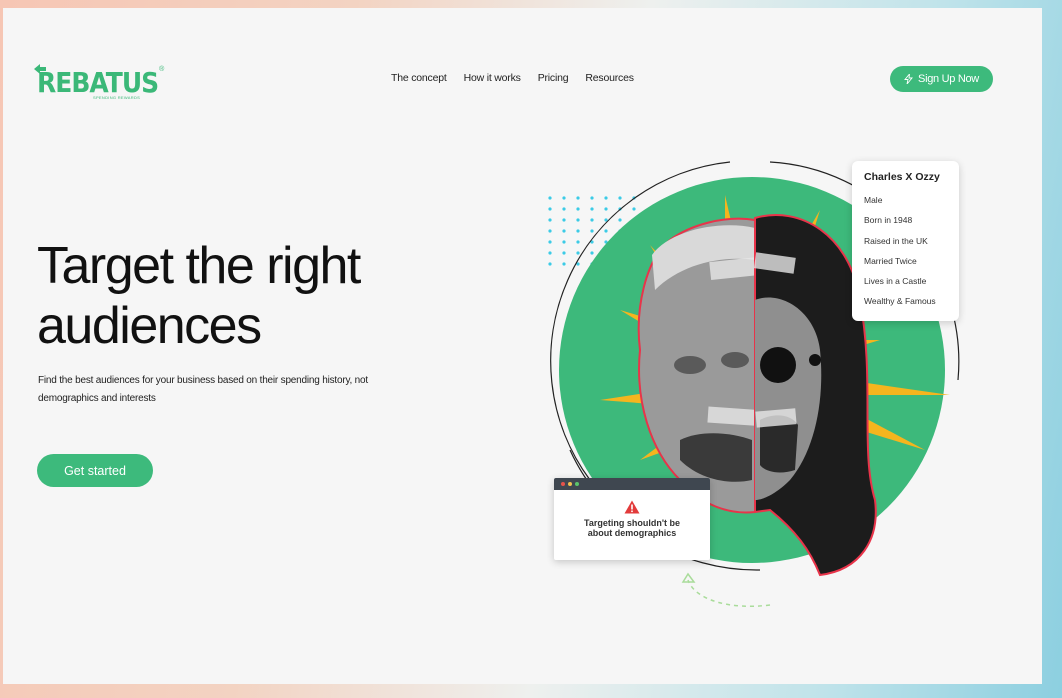 Image resolution: width=1062 pixels, height=698 pixels. I want to click on headline-line-1: Target the right, so click(199, 266).